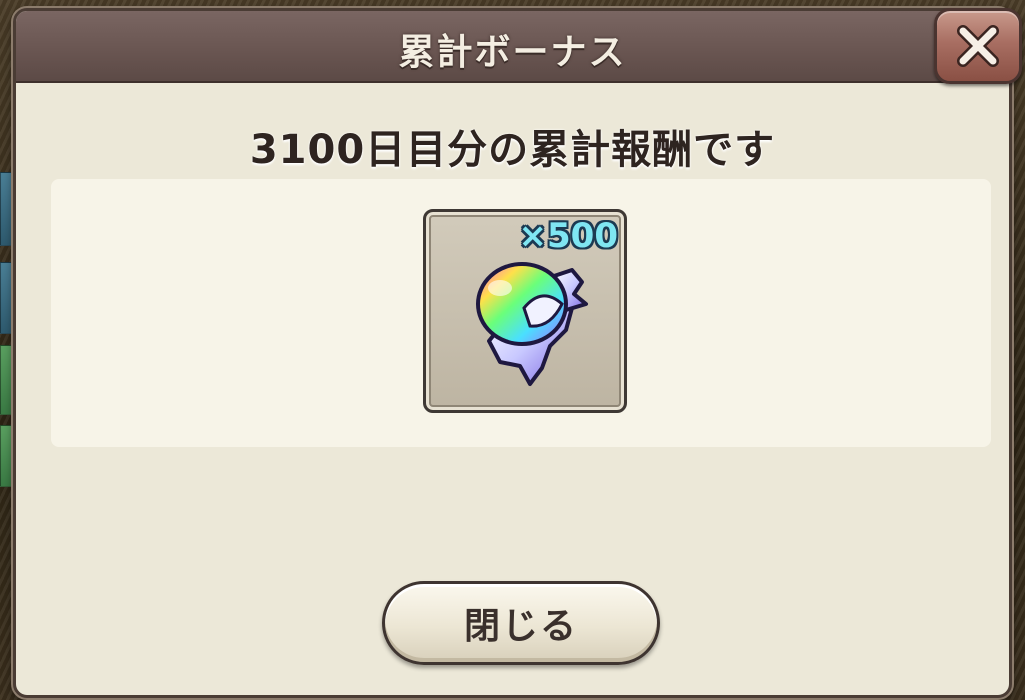  I want to click on close-x-button, so click(978, 46).